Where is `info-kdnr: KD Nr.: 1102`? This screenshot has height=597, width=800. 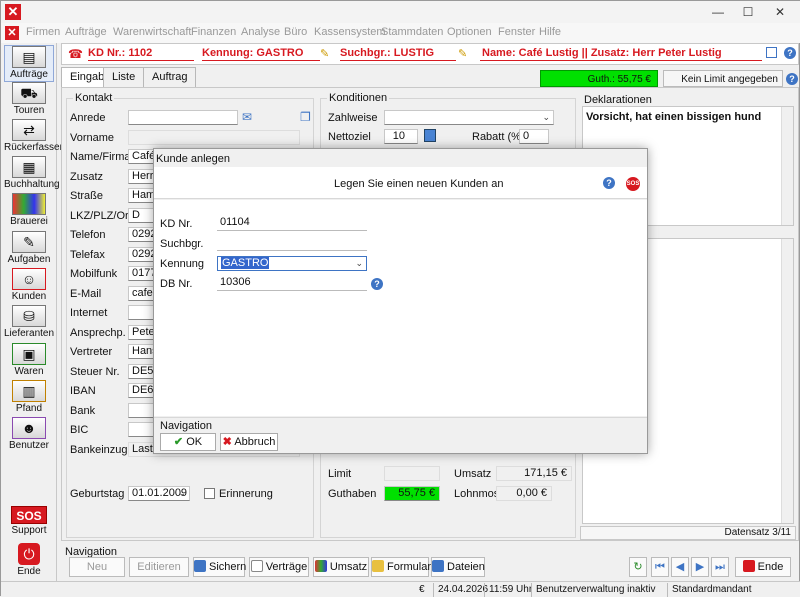 info-kdnr: KD Nr.: 1102 is located at coordinates (120, 53).